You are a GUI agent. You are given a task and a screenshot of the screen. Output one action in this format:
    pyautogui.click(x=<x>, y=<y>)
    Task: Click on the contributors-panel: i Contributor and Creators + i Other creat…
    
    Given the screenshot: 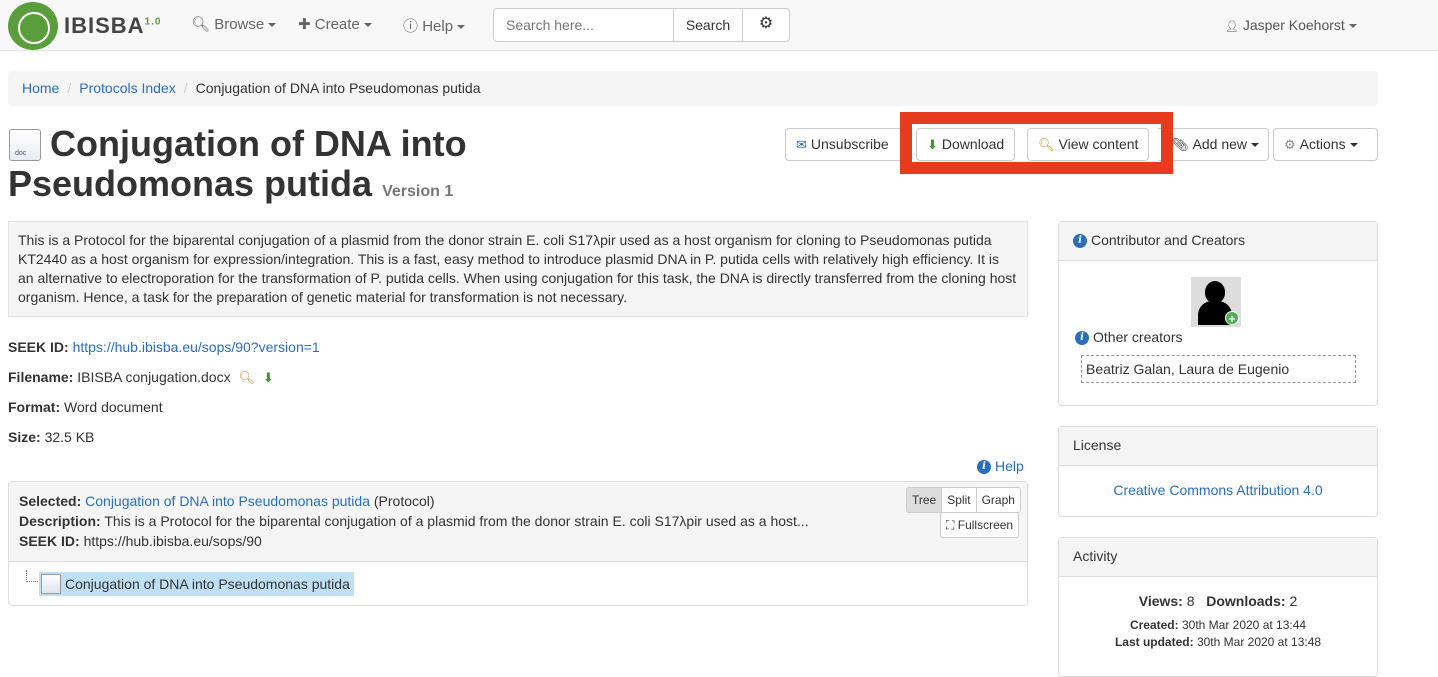 What is the action you would take?
    pyautogui.click(x=1218, y=313)
    